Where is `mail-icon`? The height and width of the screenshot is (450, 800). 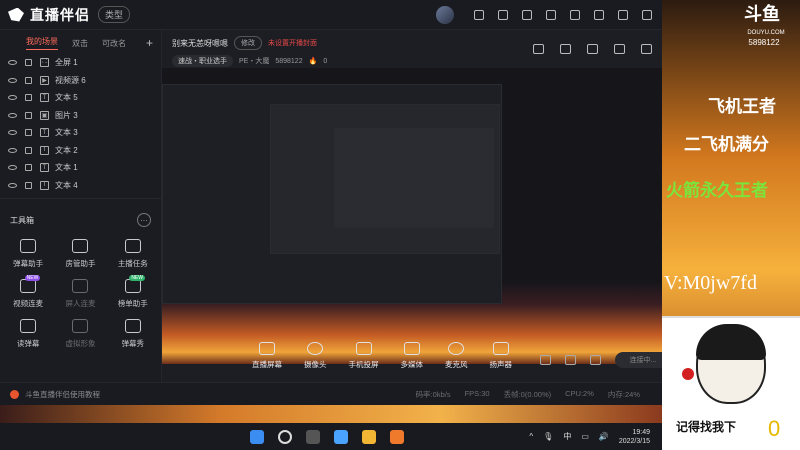
mail-icon is located at coordinates (479, 14).